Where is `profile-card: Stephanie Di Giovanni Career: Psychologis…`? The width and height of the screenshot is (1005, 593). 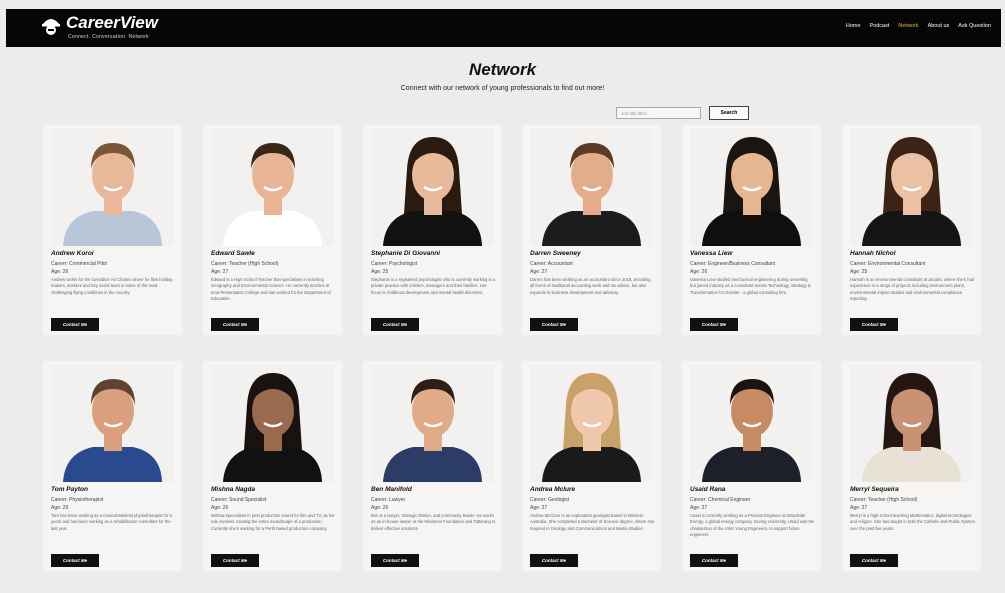 profile-card: Stephanie Di Giovanni Career: Psychologis… is located at coordinates (432, 230).